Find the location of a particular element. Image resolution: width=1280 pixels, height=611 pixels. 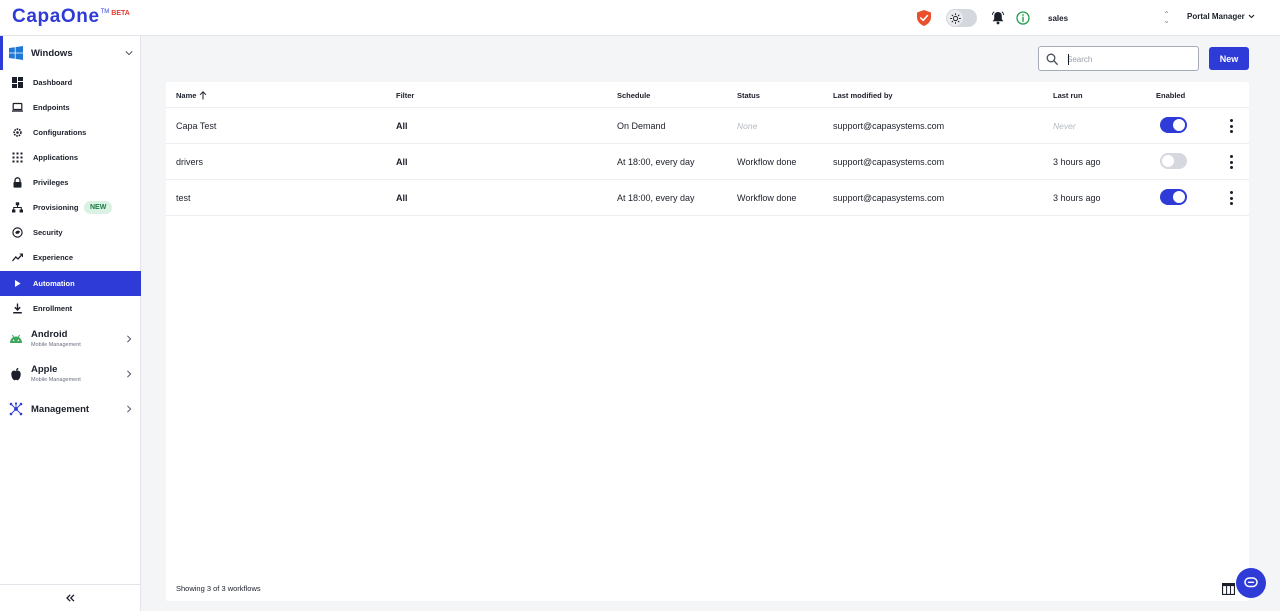

search-input is located at coordinates (1130, 59).